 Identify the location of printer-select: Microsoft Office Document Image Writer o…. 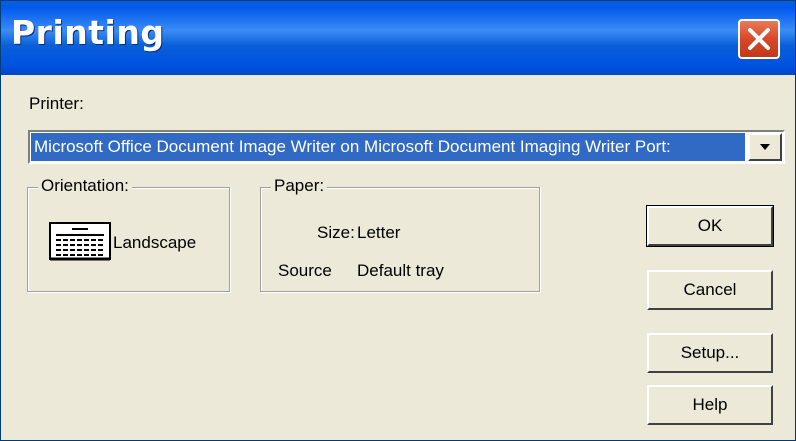
(406, 147).